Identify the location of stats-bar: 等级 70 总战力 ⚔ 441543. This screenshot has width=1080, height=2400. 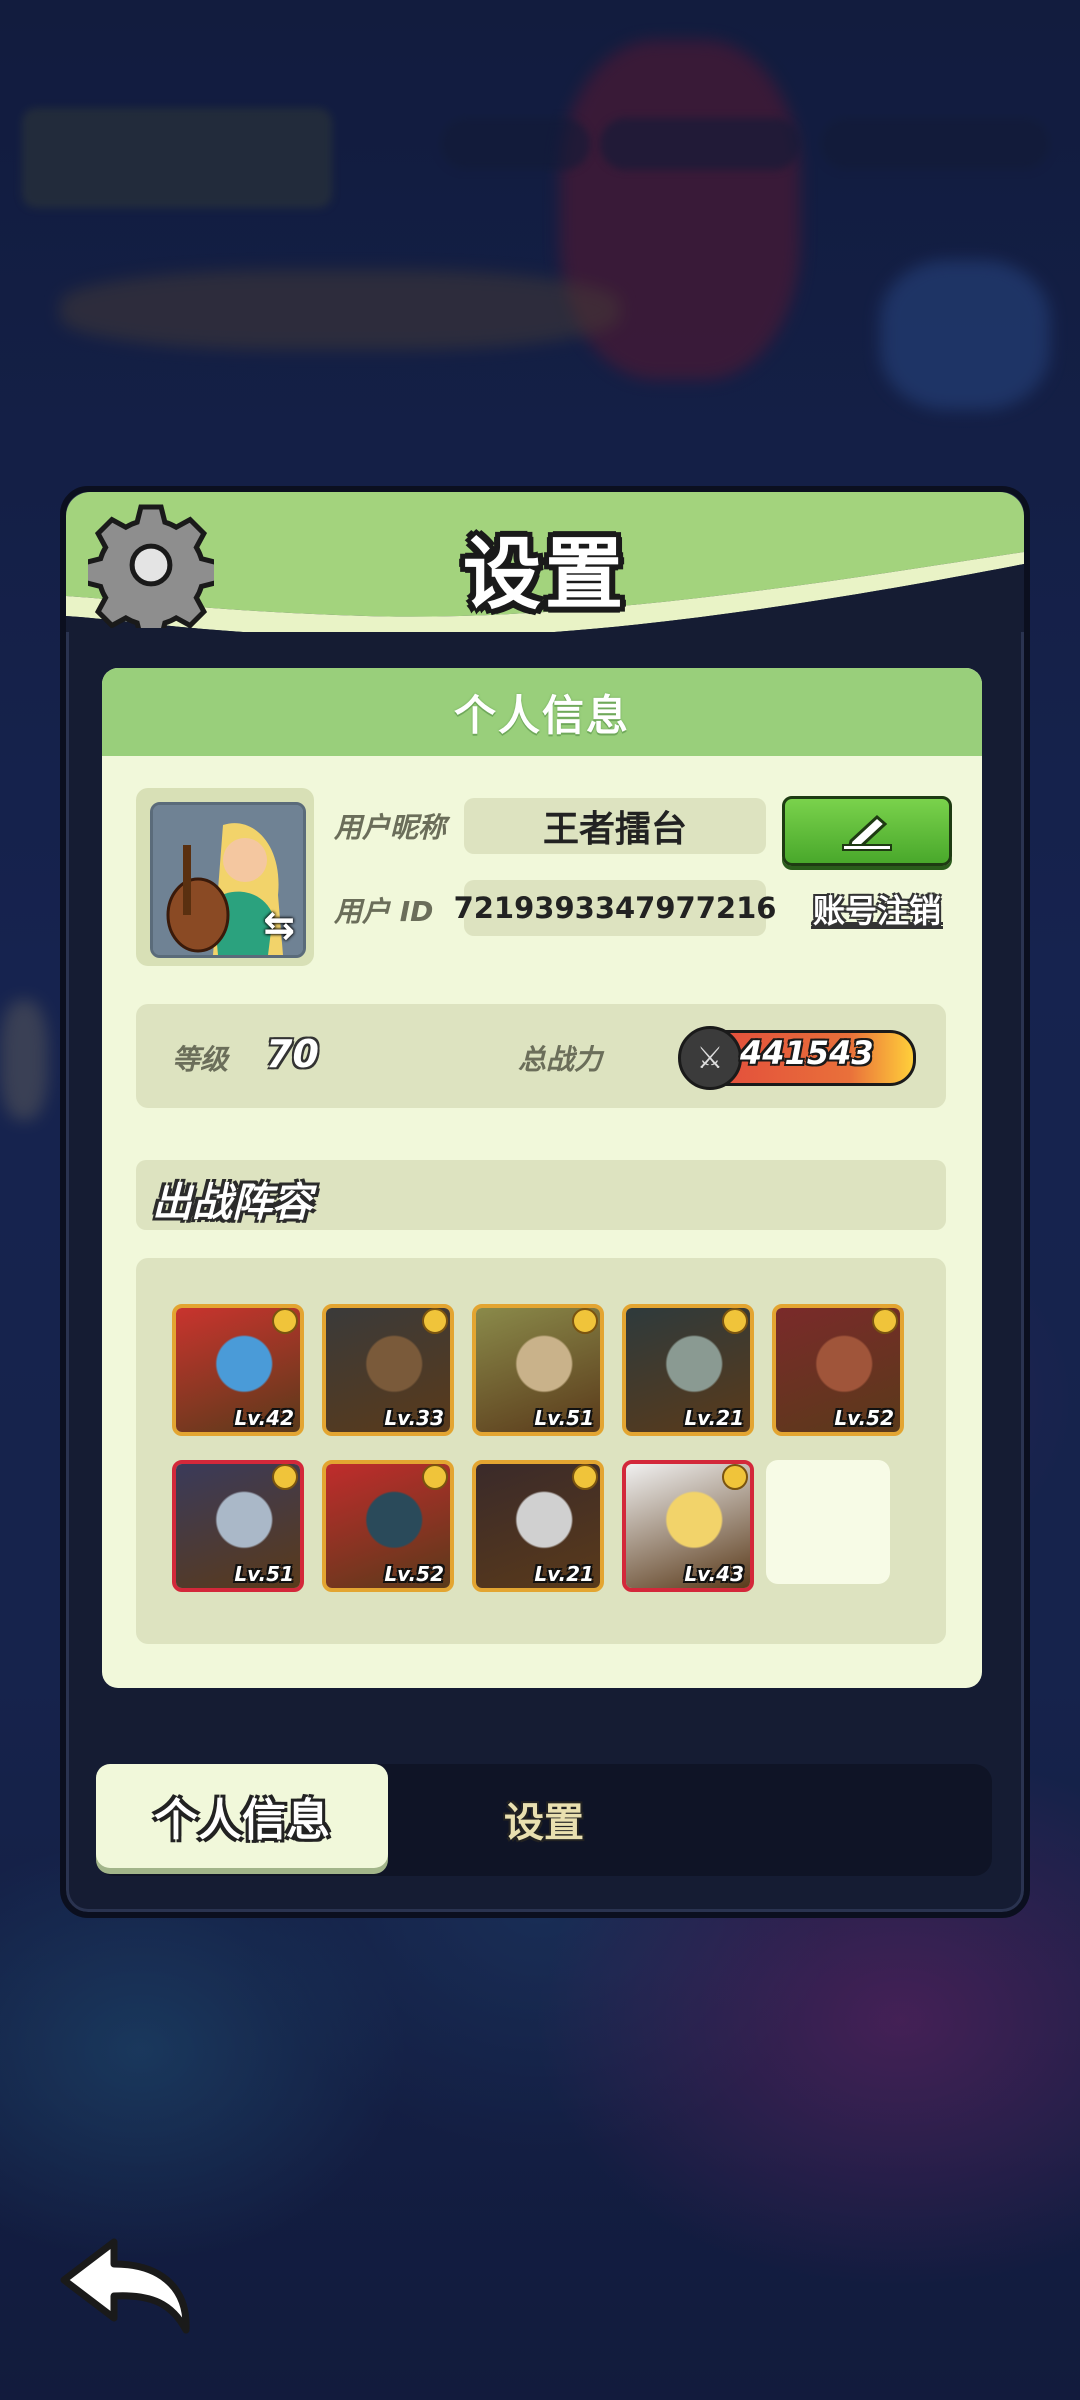
(541, 1056).